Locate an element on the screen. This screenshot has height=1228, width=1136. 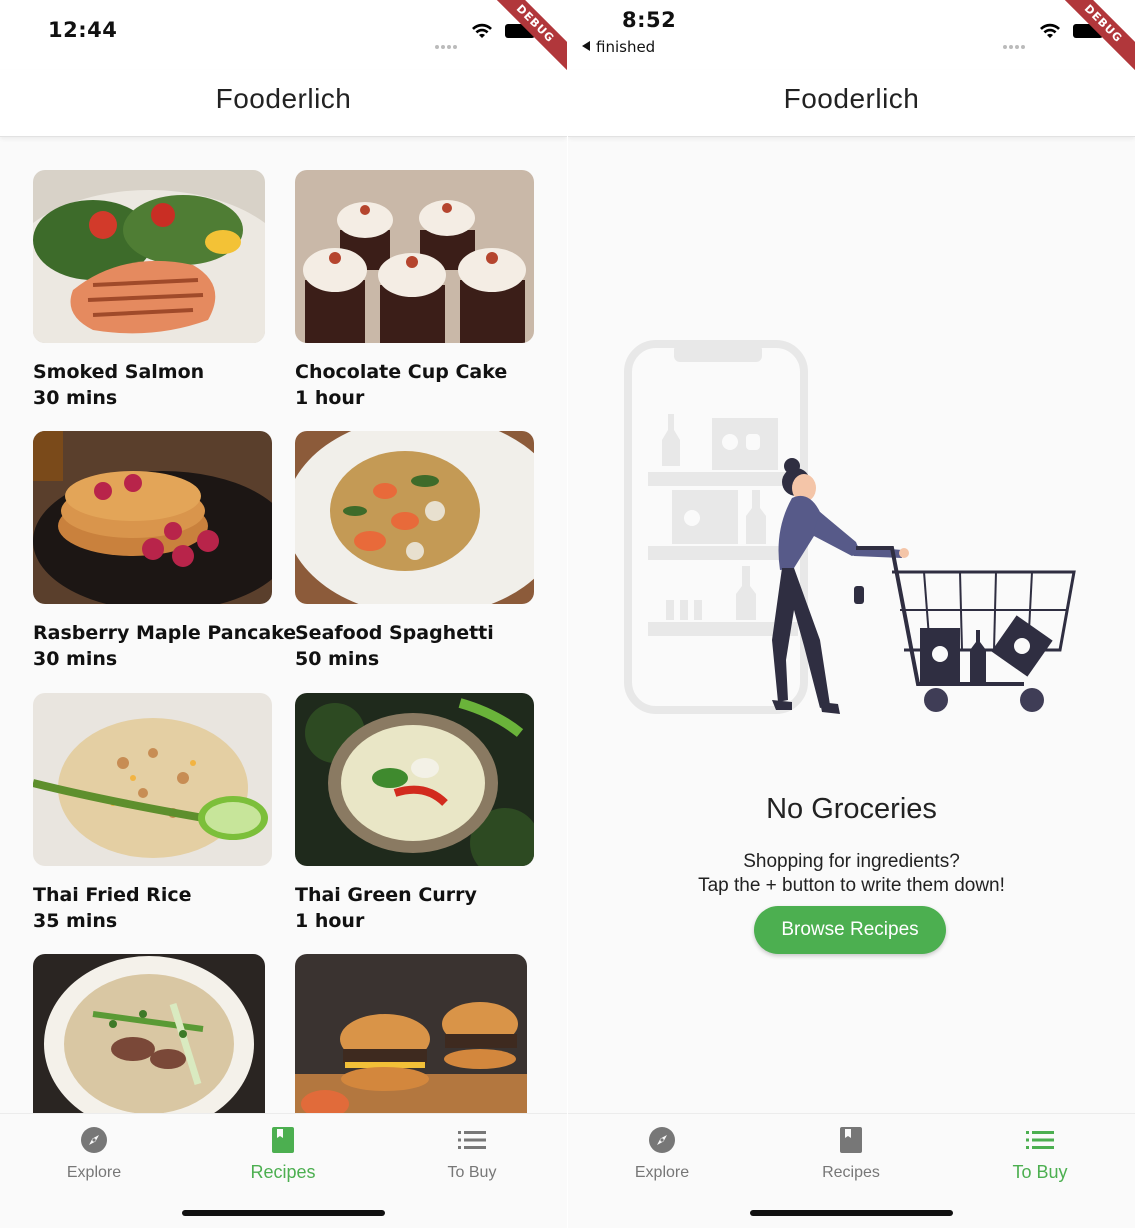
recipe-card: Thai Green Curry 1 hour is located at coordinates (414, 813).